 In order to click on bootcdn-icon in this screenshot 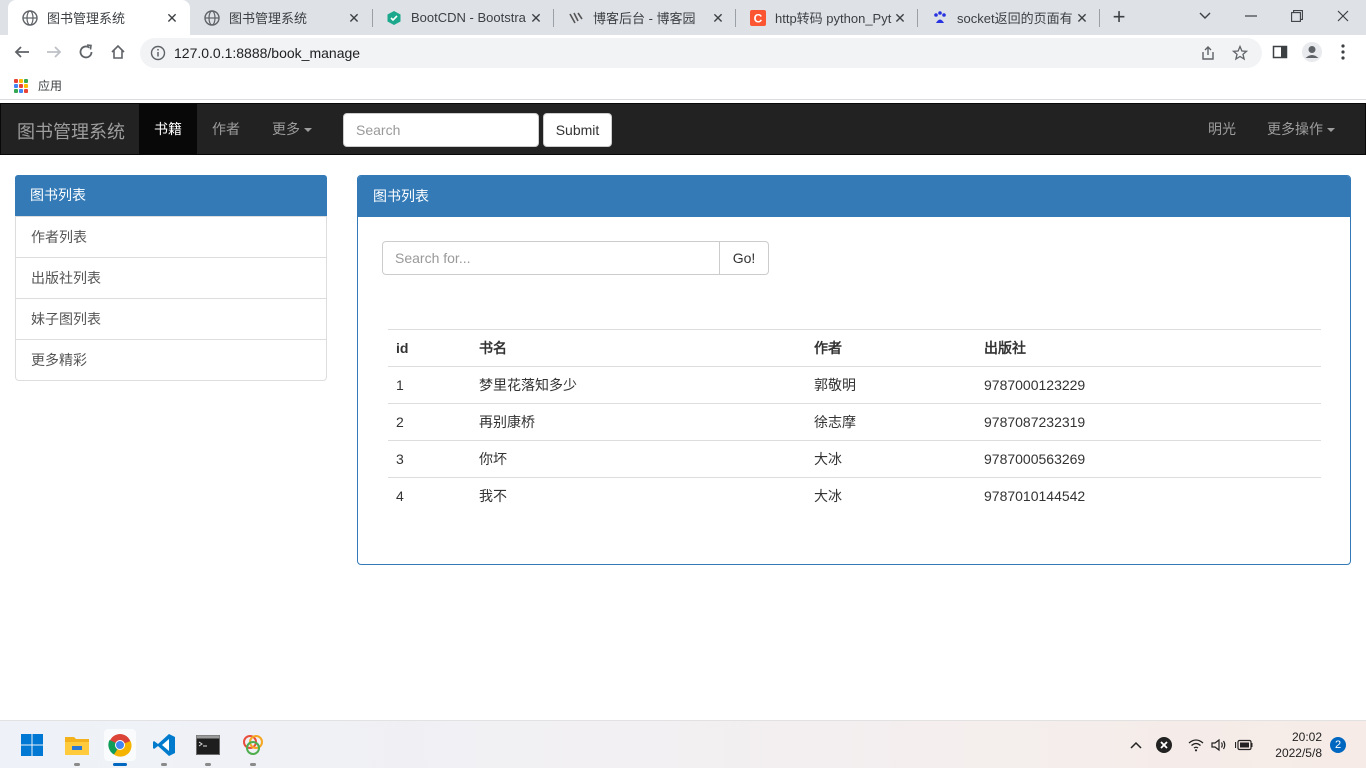, I will do `click(394, 18)`.